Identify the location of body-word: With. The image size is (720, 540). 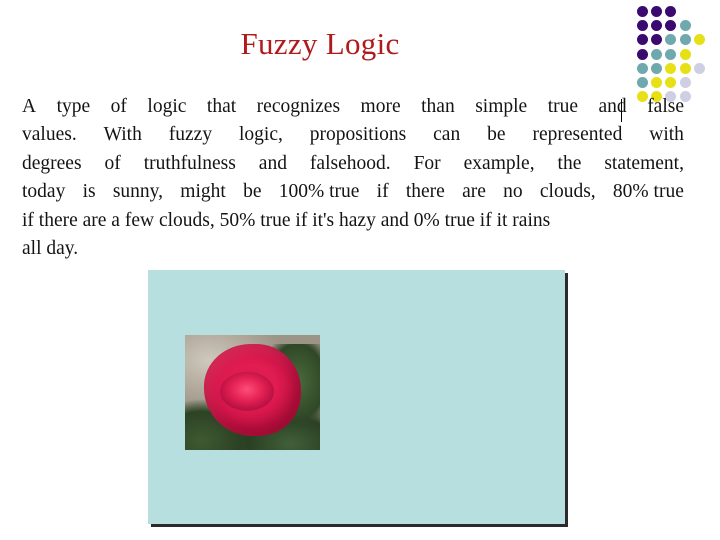
(122, 135).